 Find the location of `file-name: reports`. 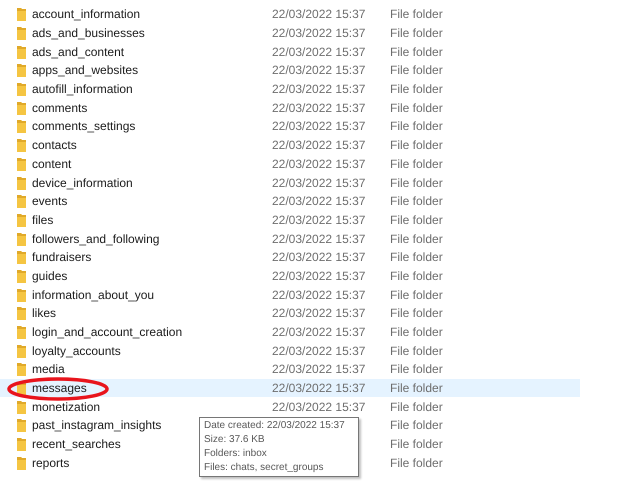

file-name: reports is located at coordinates (51, 463).